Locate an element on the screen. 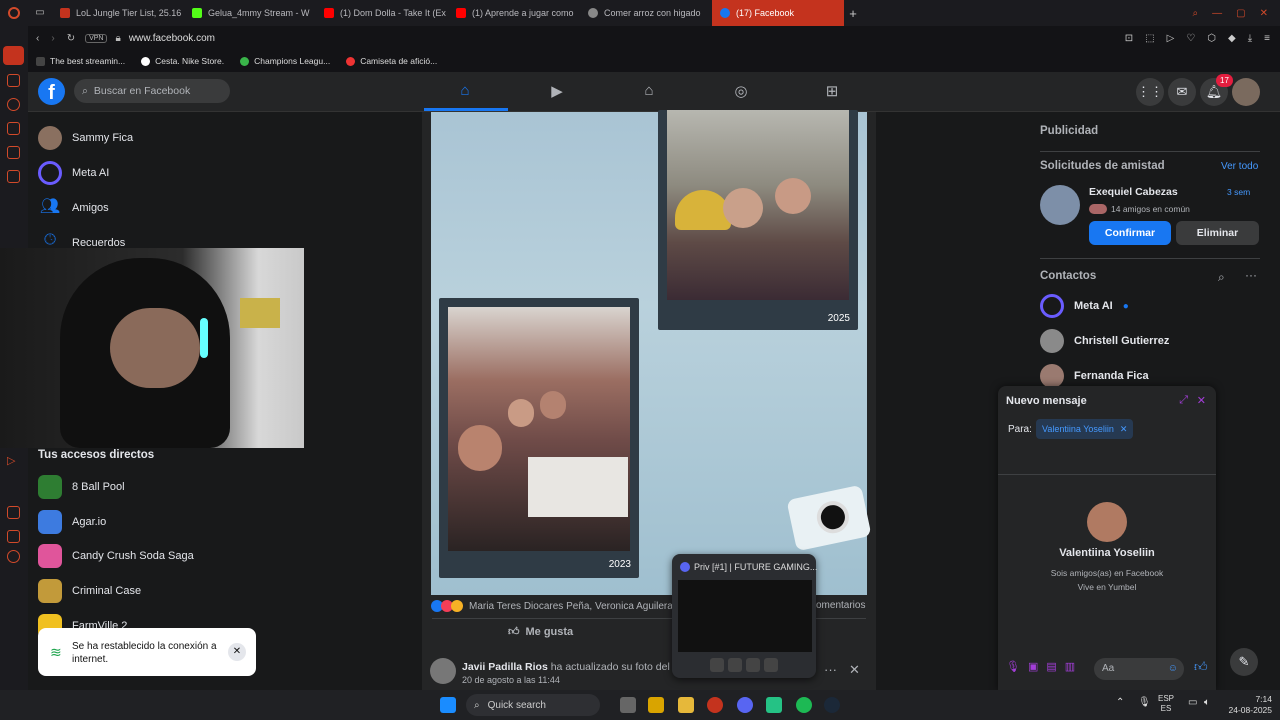  remove-recipient-icon: ✕ is located at coordinates (1124, 429).